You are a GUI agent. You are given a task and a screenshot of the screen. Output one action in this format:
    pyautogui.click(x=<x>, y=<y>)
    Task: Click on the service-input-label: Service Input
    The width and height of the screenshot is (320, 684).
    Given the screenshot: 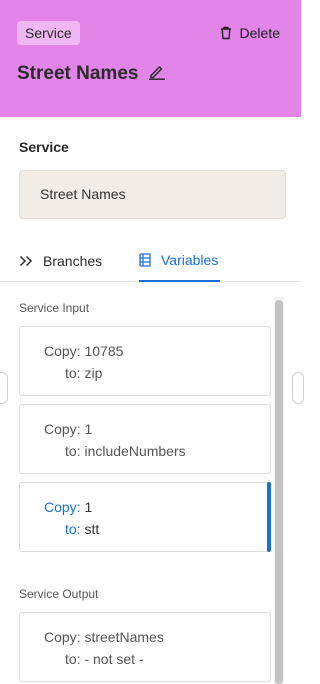 What is the action you would take?
    pyautogui.click(x=54, y=308)
    